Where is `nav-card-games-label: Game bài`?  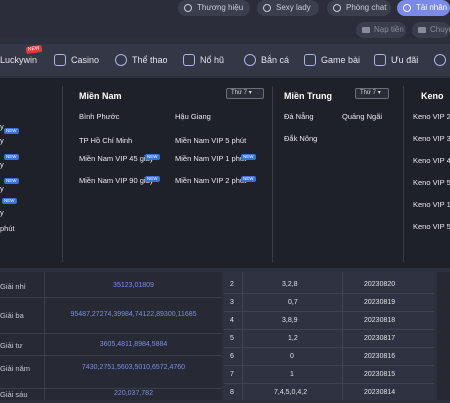
nav-card-games-label: Game bài is located at coordinates (341, 60).